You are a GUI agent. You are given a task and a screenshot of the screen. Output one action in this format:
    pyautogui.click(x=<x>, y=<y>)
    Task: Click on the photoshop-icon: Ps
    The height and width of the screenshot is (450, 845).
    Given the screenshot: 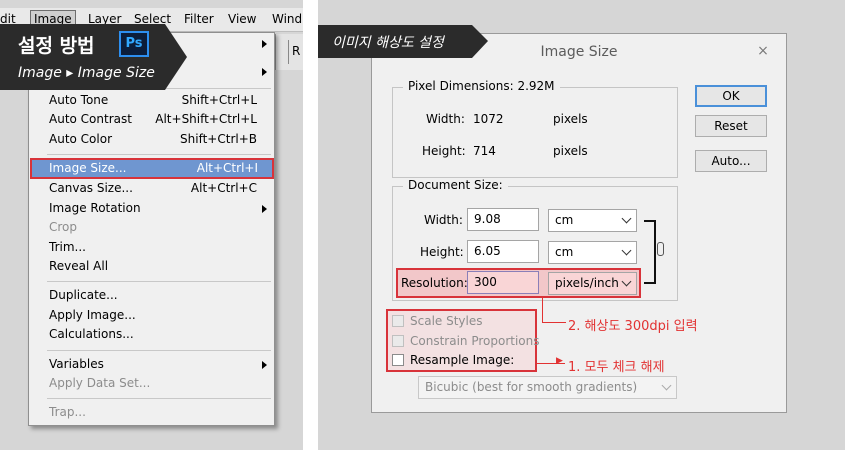 What is the action you would take?
    pyautogui.click(x=134, y=44)
    